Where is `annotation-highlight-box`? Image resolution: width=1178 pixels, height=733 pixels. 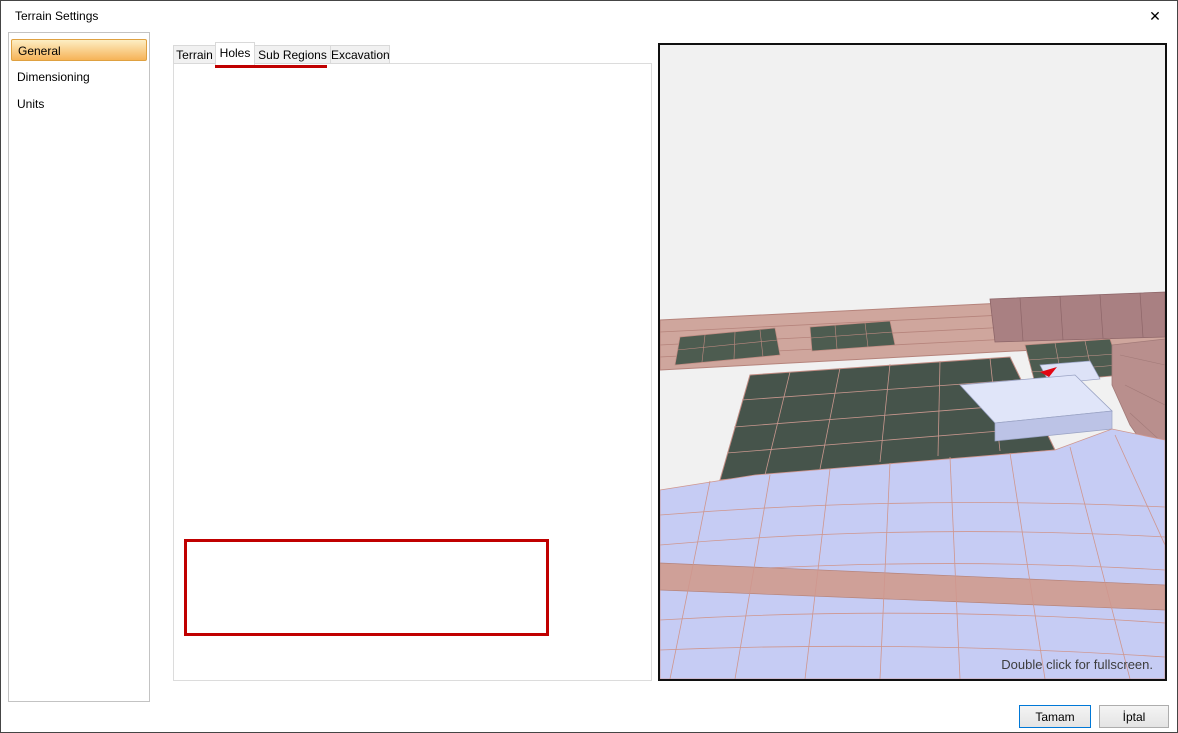
annotation-highlight-box is located at coordinates (366, 587).